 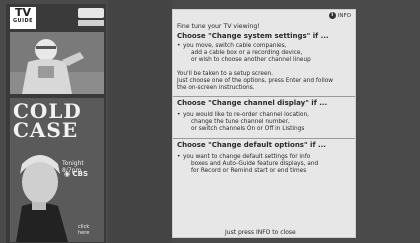 I want to click on info-icon: i, so click(x=332, y=15).